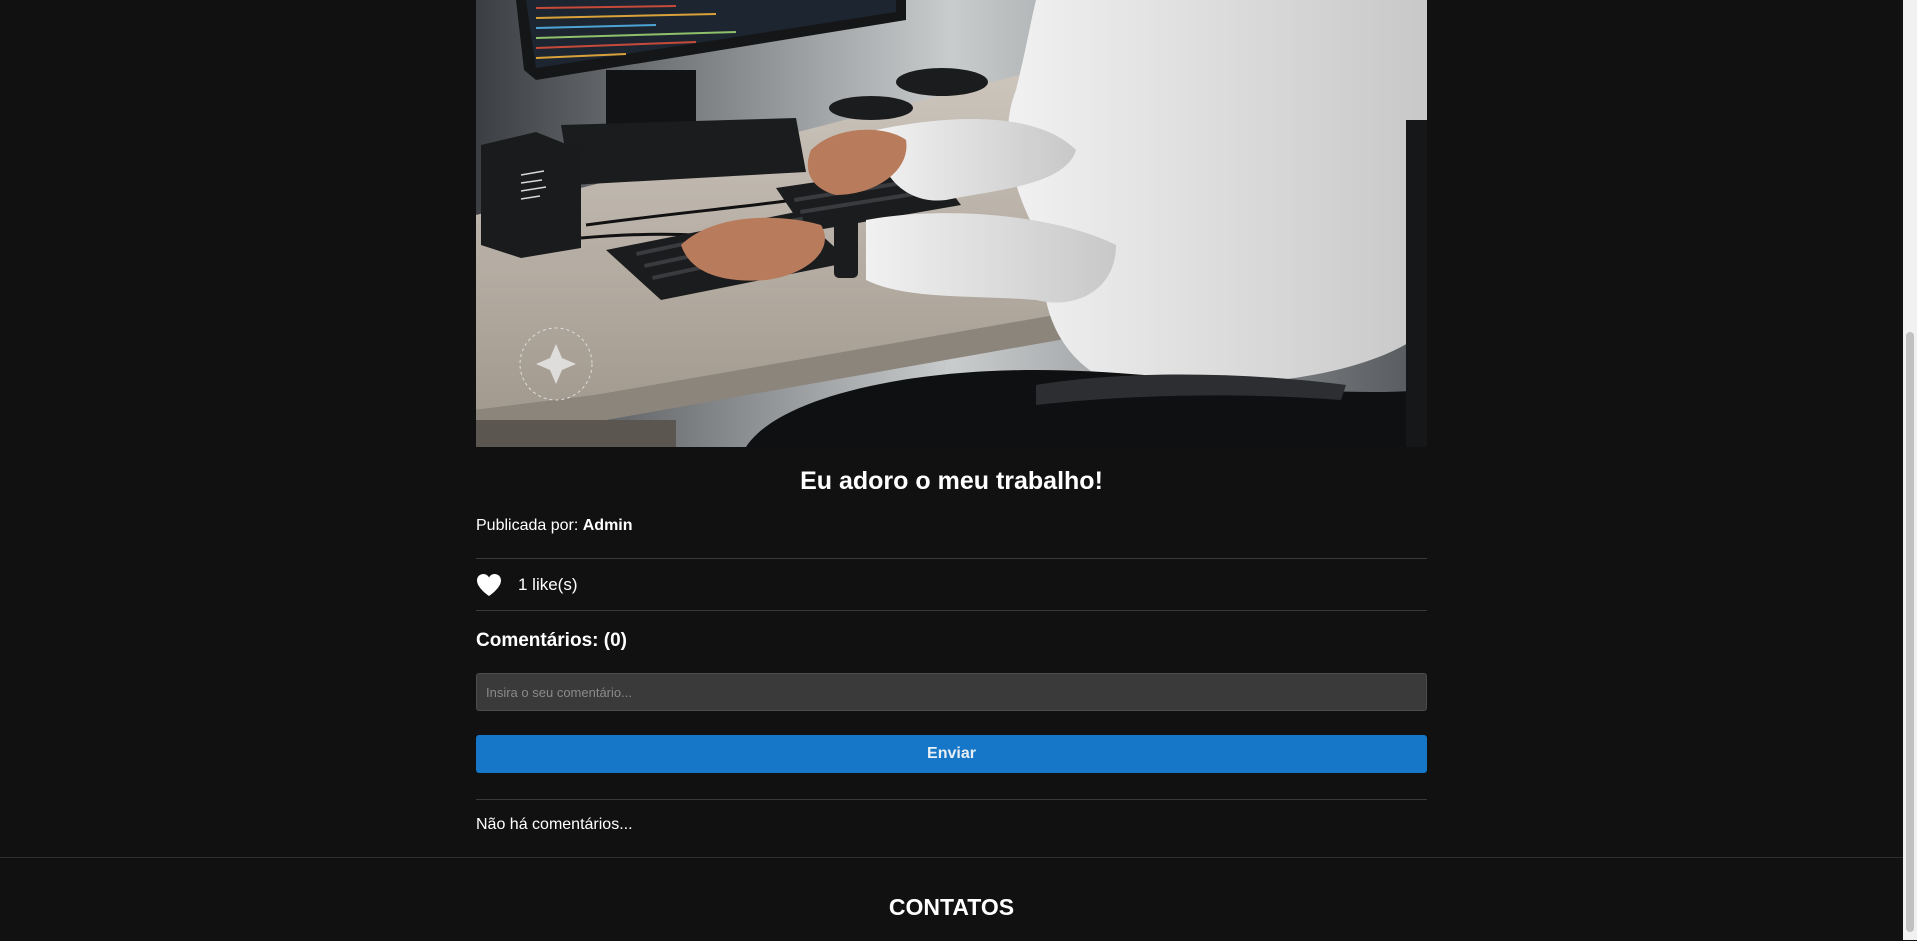 The height and width of the screenshot is (941, 1917). What do you see at coordinates (551, 640) in the screenshot?
I see `comments-heading: Comentários: (0)` at bounding box center [551, 640].